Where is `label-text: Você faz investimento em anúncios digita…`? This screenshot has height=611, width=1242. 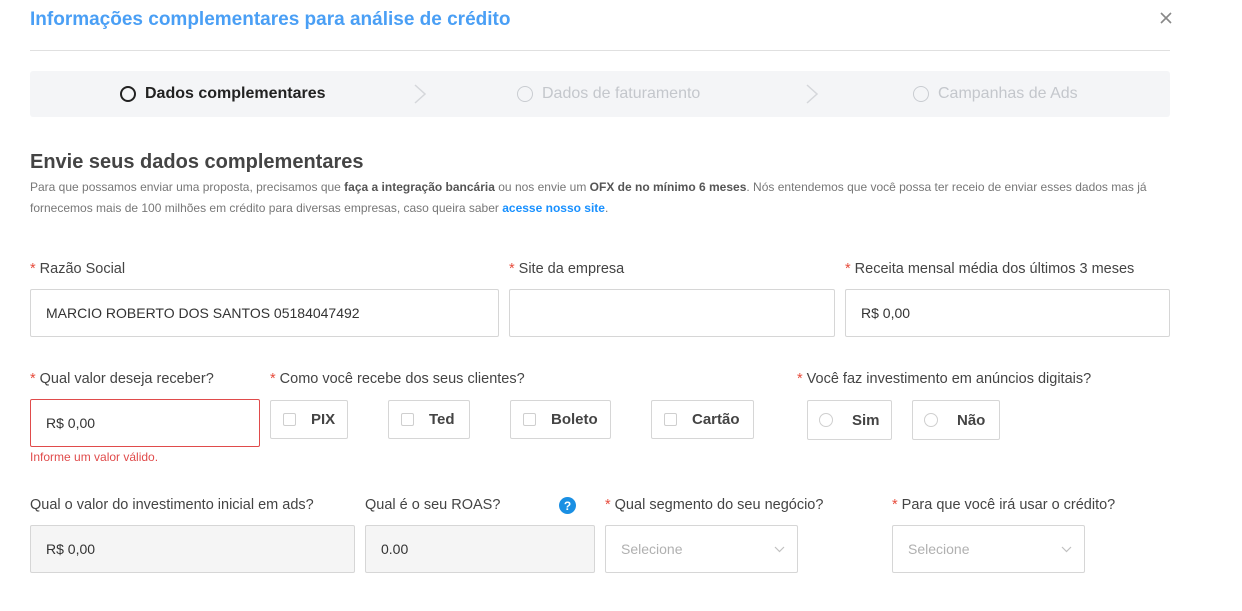 label-text: Você faz investimento em anúncios digita… is located at coordinates (949, 379).